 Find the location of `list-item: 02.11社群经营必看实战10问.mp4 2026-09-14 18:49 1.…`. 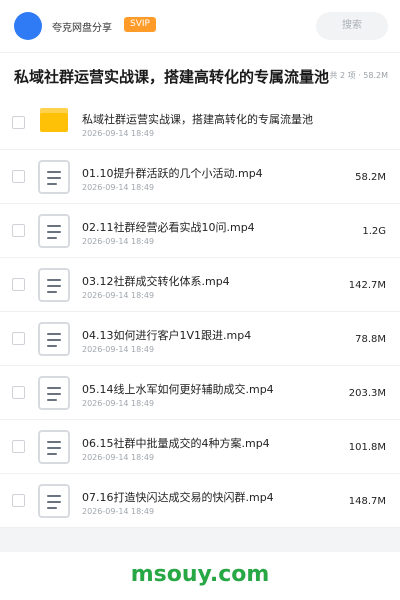

list-item: 02.11社群经营必看实战10问.mp4 2026-09-14 18:49 1.… is located at coordinates (200, 231).